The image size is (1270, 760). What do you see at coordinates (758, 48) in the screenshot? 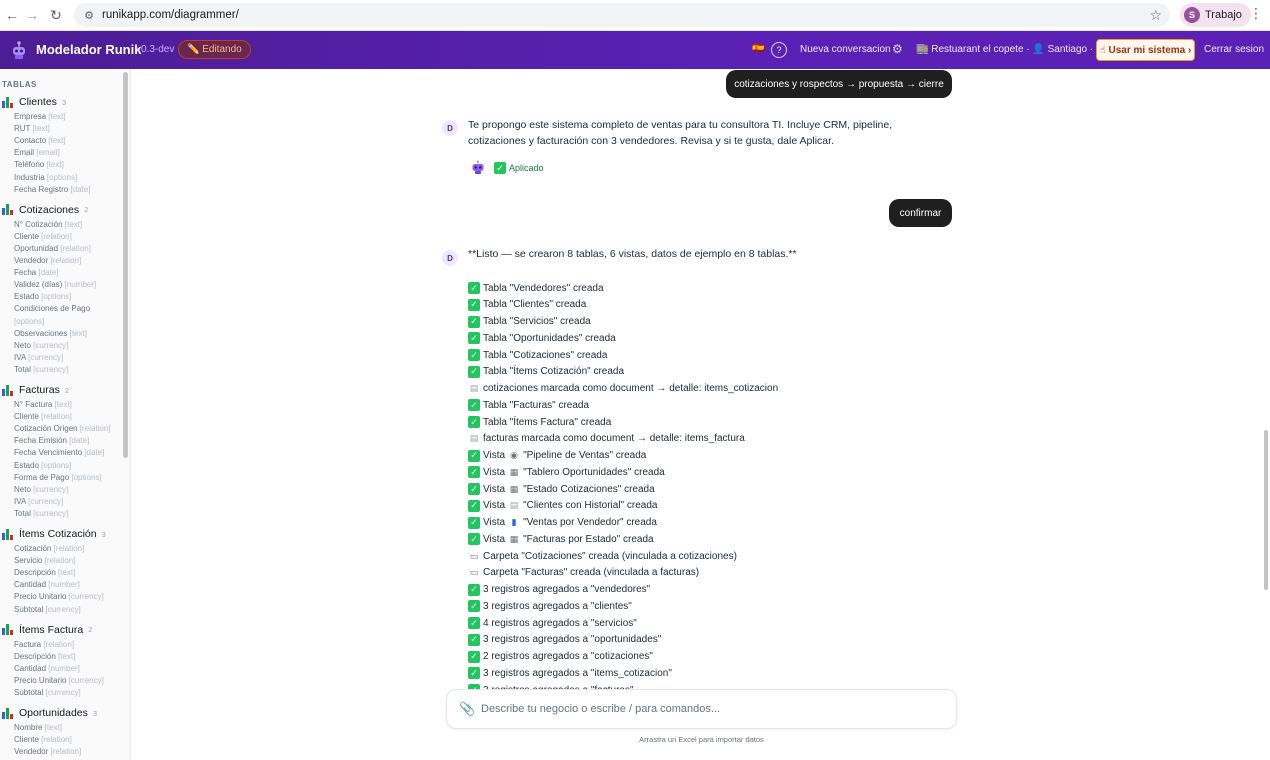
I see `flag-icon: 🇪🇸` at bounding box center [758, 48].